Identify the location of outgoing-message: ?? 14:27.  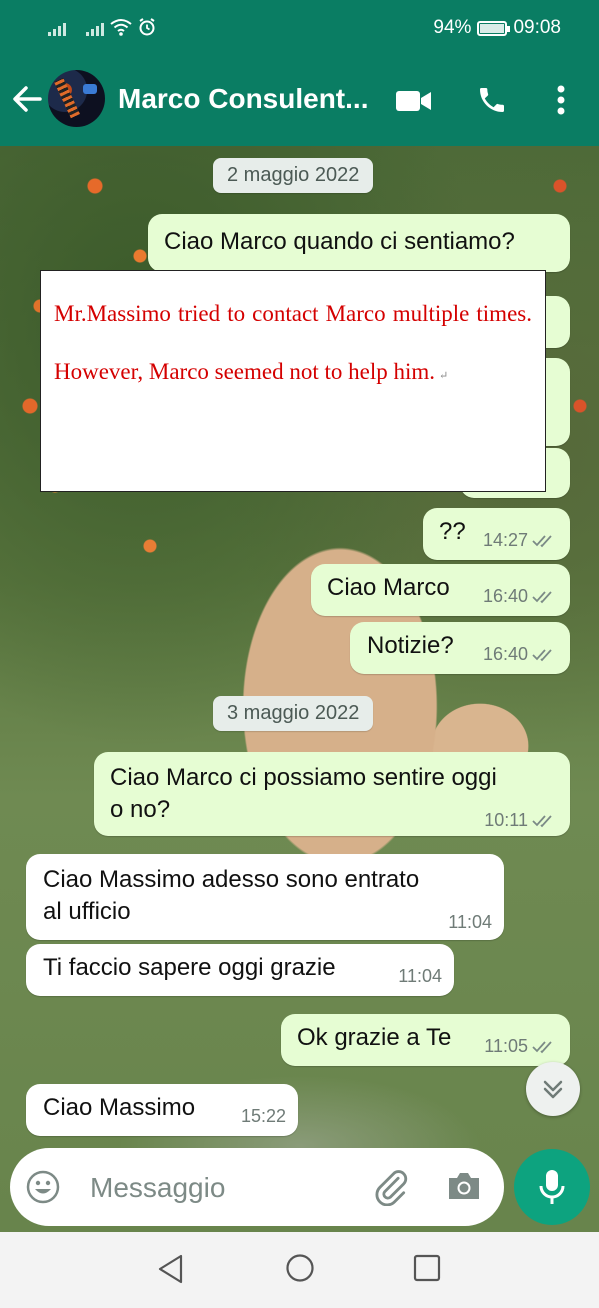
(496, 534).